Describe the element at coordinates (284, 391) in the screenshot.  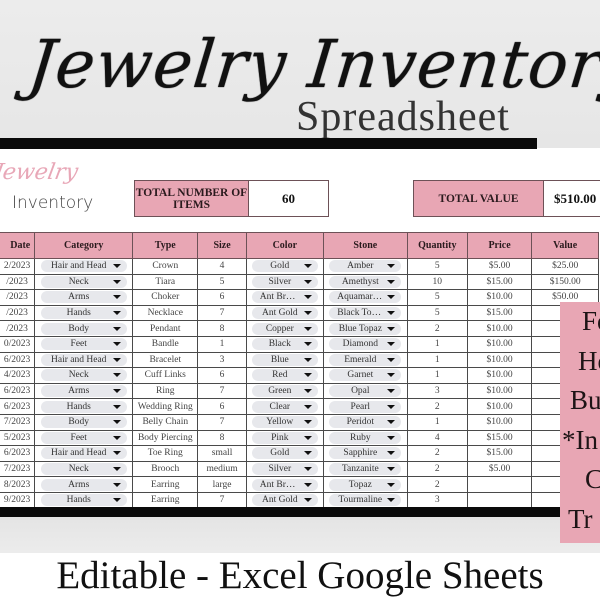
I see `color-dropdown: Green` at that location.